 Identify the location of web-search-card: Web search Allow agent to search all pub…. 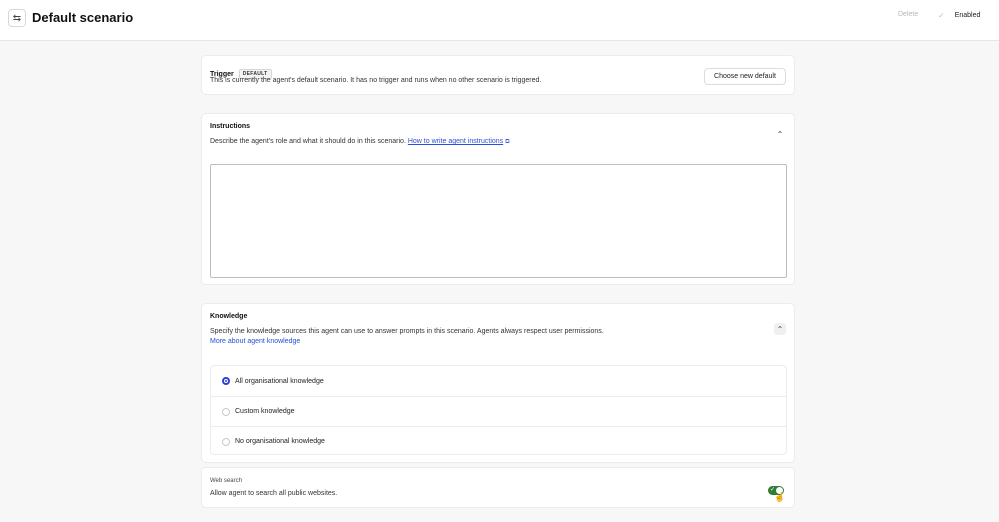
(498, 487).